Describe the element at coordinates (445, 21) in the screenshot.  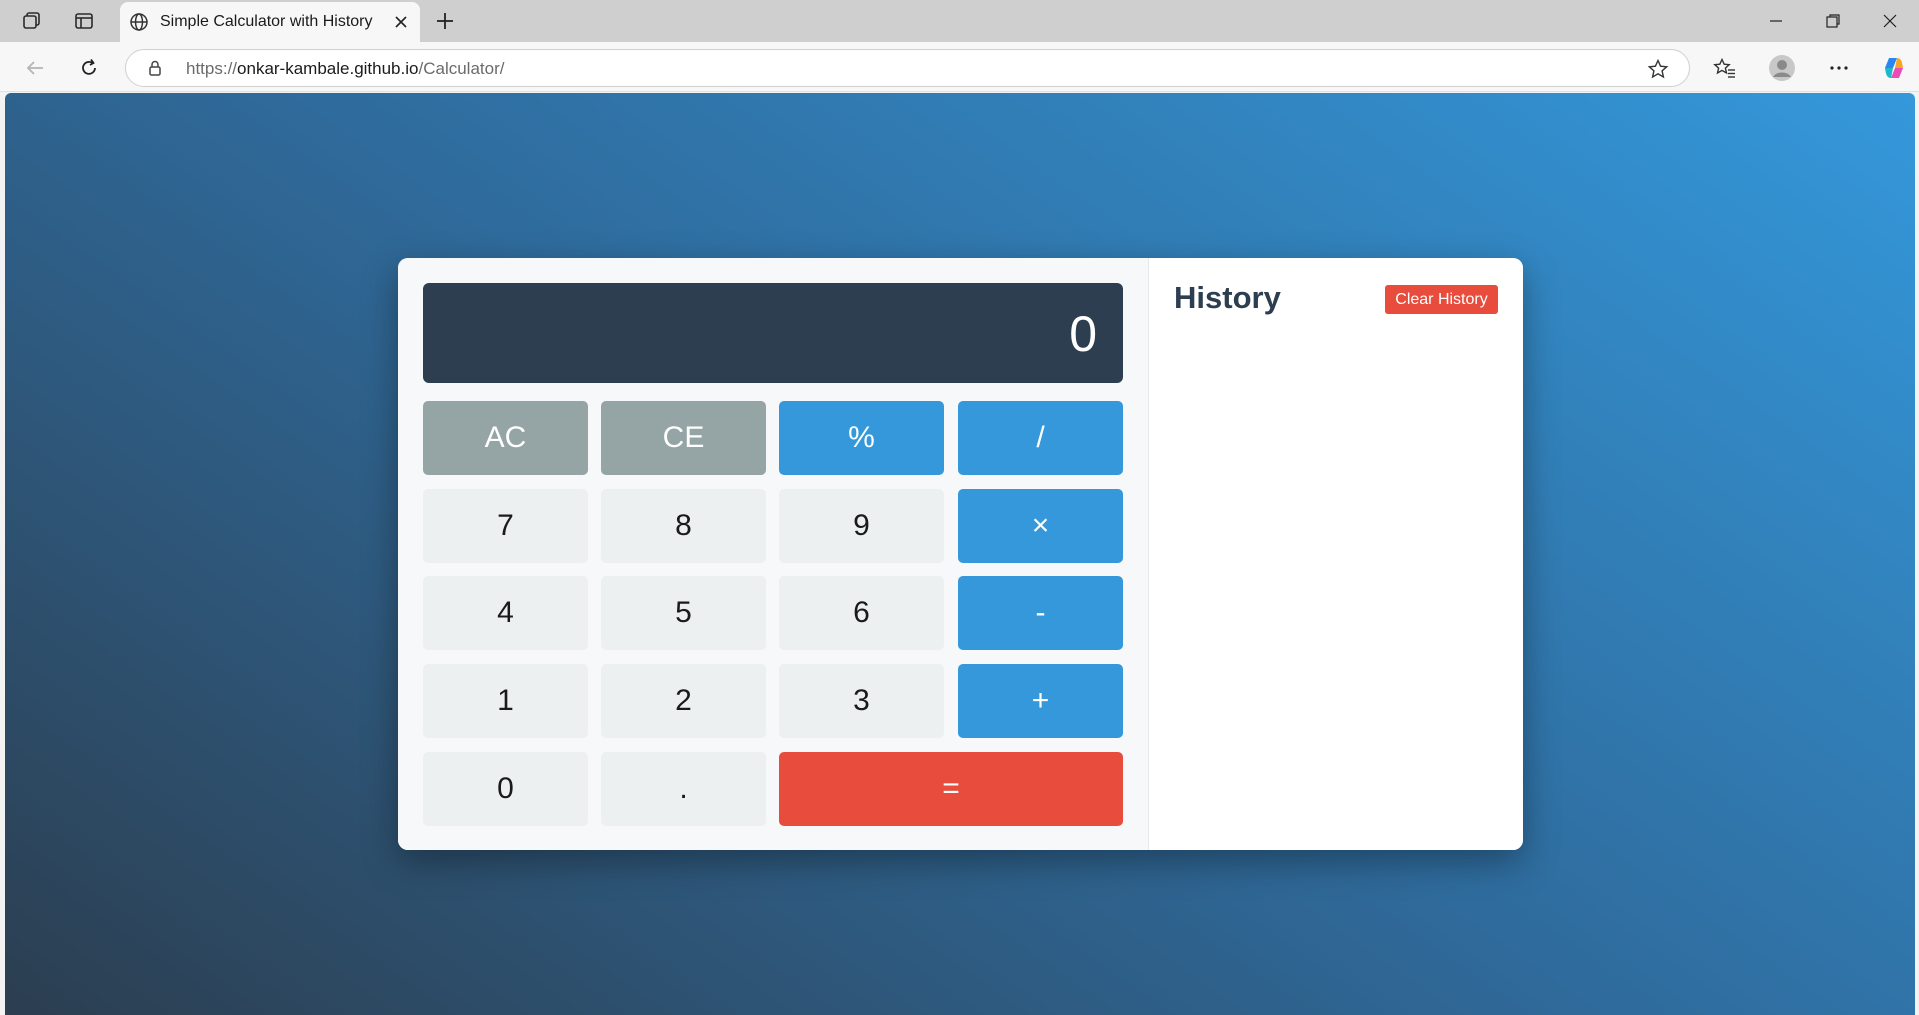
I see `new-tab-icon` at that location.